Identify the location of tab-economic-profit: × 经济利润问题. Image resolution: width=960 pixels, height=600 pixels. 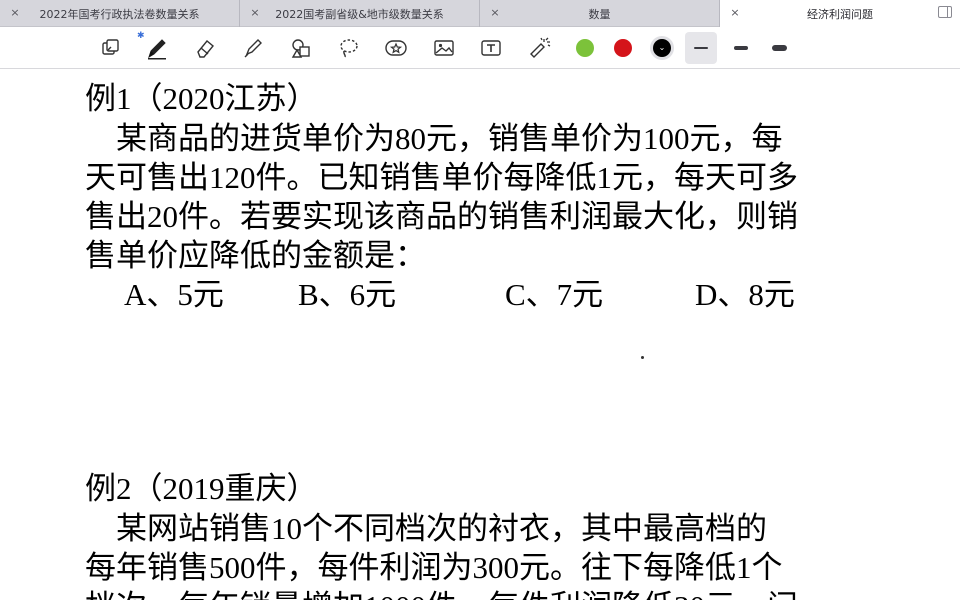
(840, 13).